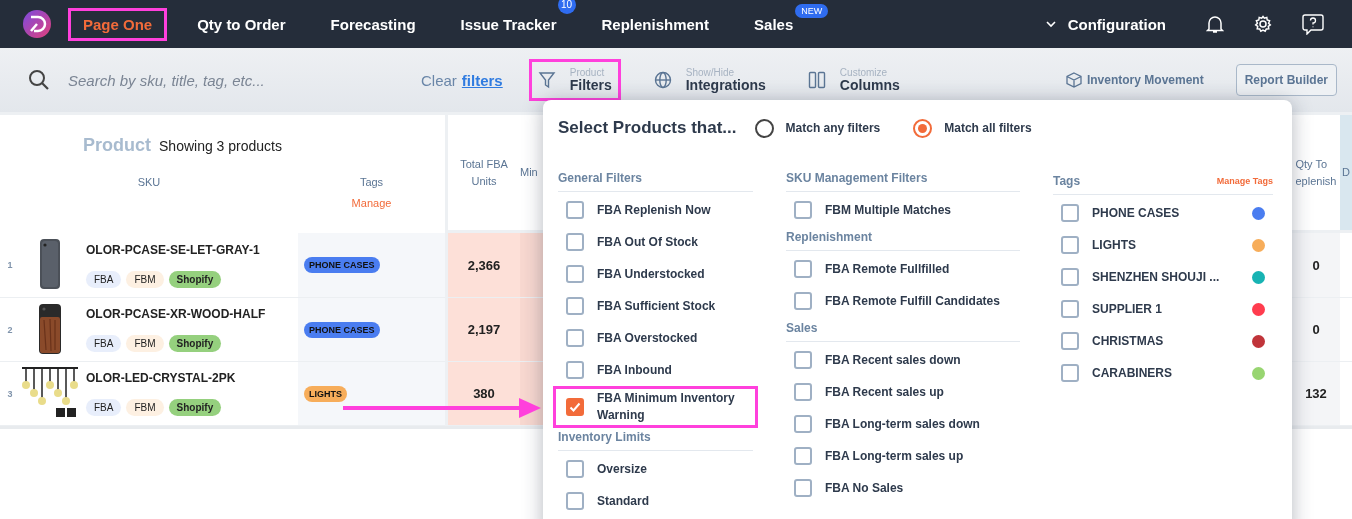 The width and height of the screenshot is (1352, 519). I want to click on column-header: Total FBA Units, so click(484, 173).